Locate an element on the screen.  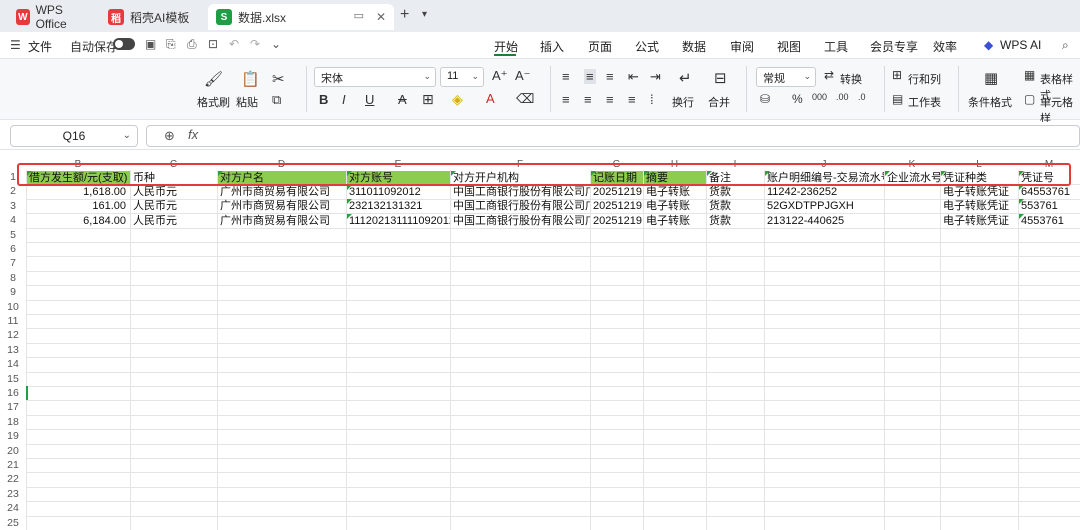
table-style-icon: ▦ is located at coordinates (1029, 75).